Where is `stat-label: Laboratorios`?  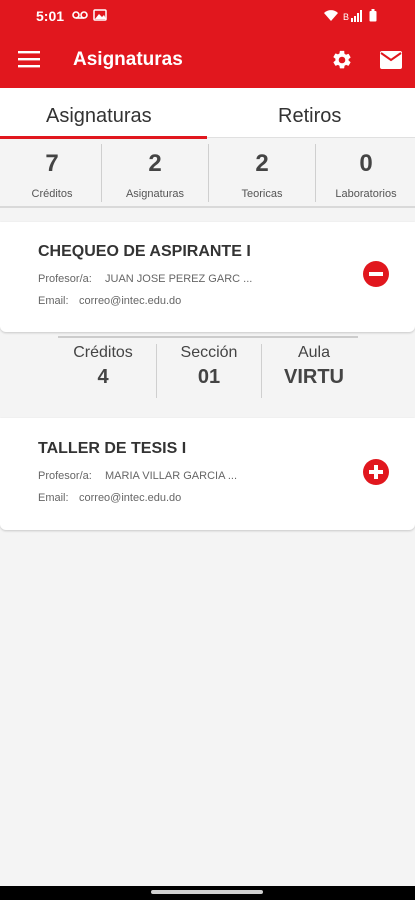 stat-label: Laboratorios is located at coordinates (366, 194).